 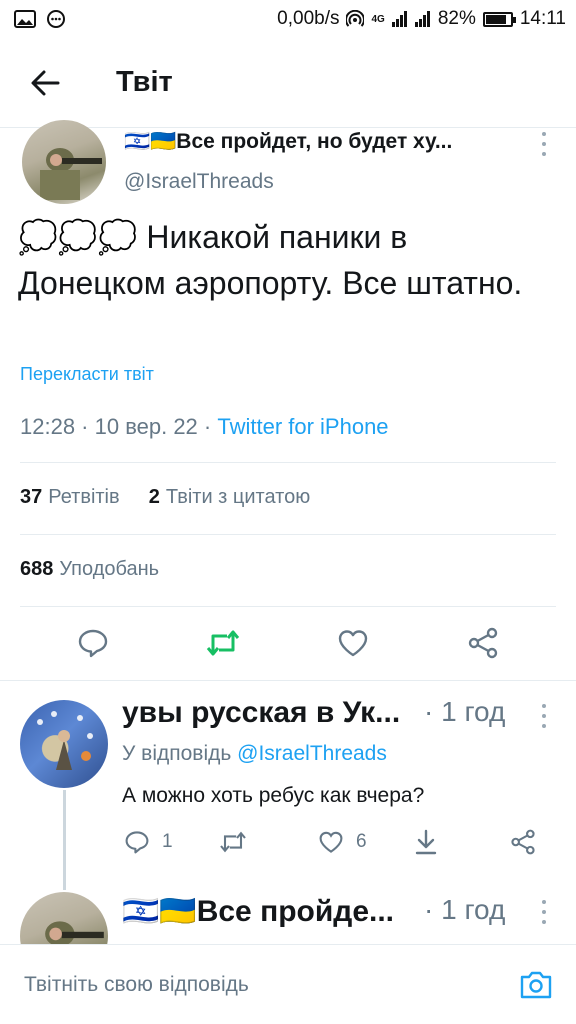 What do you see at coordinates (465, 909) in the screenshot?
I see `next-reply-time: · 1 год` at bounding box center [465, 909].